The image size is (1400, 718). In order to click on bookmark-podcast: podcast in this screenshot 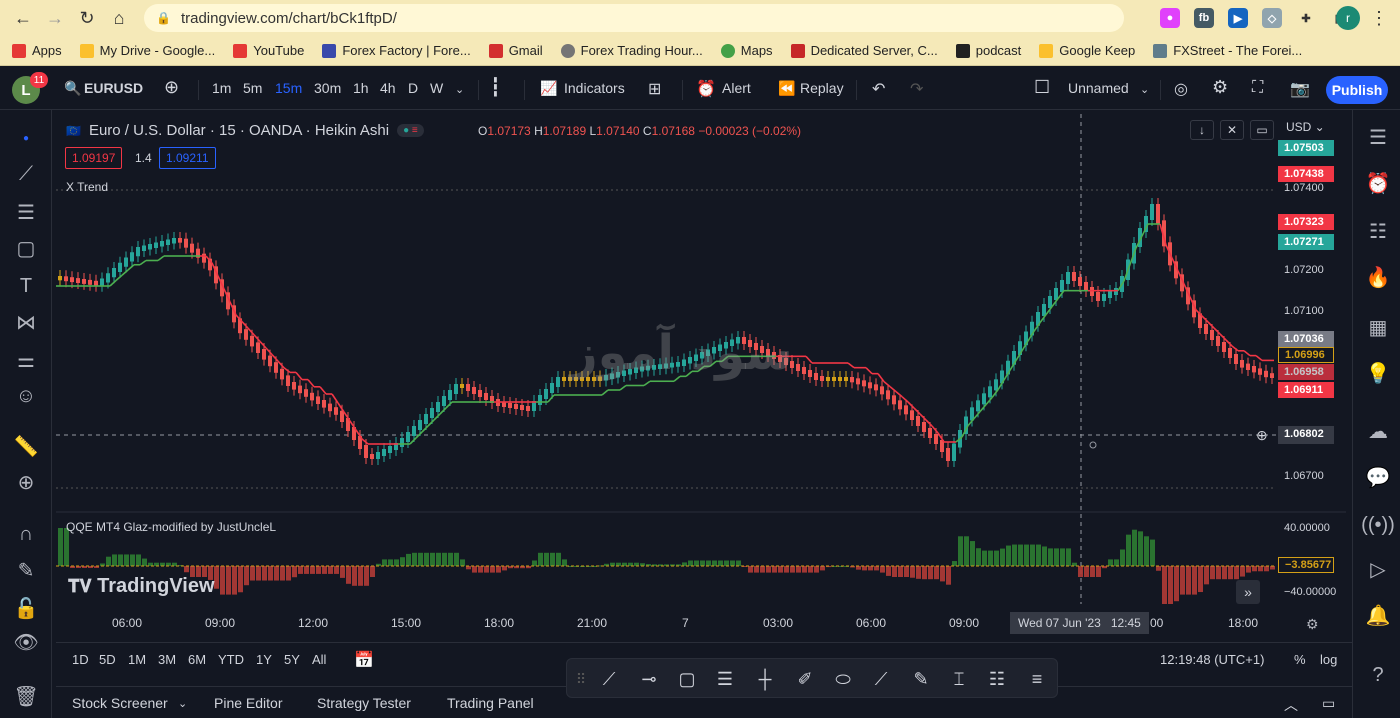, I will do `click(988, 50)`.